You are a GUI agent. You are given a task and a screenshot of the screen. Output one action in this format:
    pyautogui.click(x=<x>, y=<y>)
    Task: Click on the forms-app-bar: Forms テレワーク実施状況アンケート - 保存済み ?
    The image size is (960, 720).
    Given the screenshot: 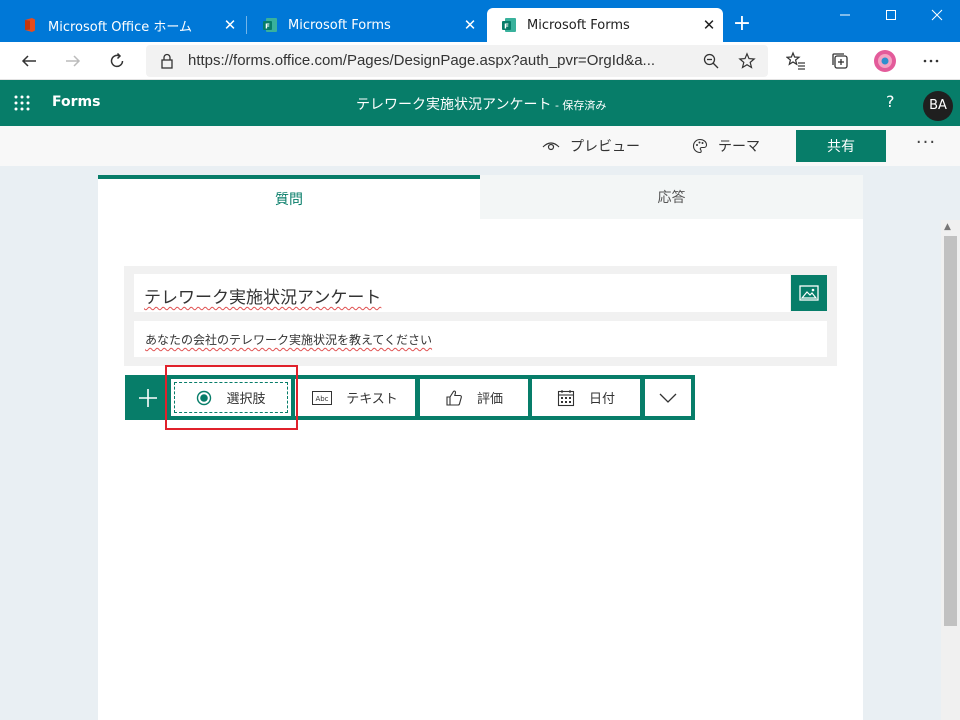 What is the action you would take?
    pyautogui.click(x=480, y=103)
    